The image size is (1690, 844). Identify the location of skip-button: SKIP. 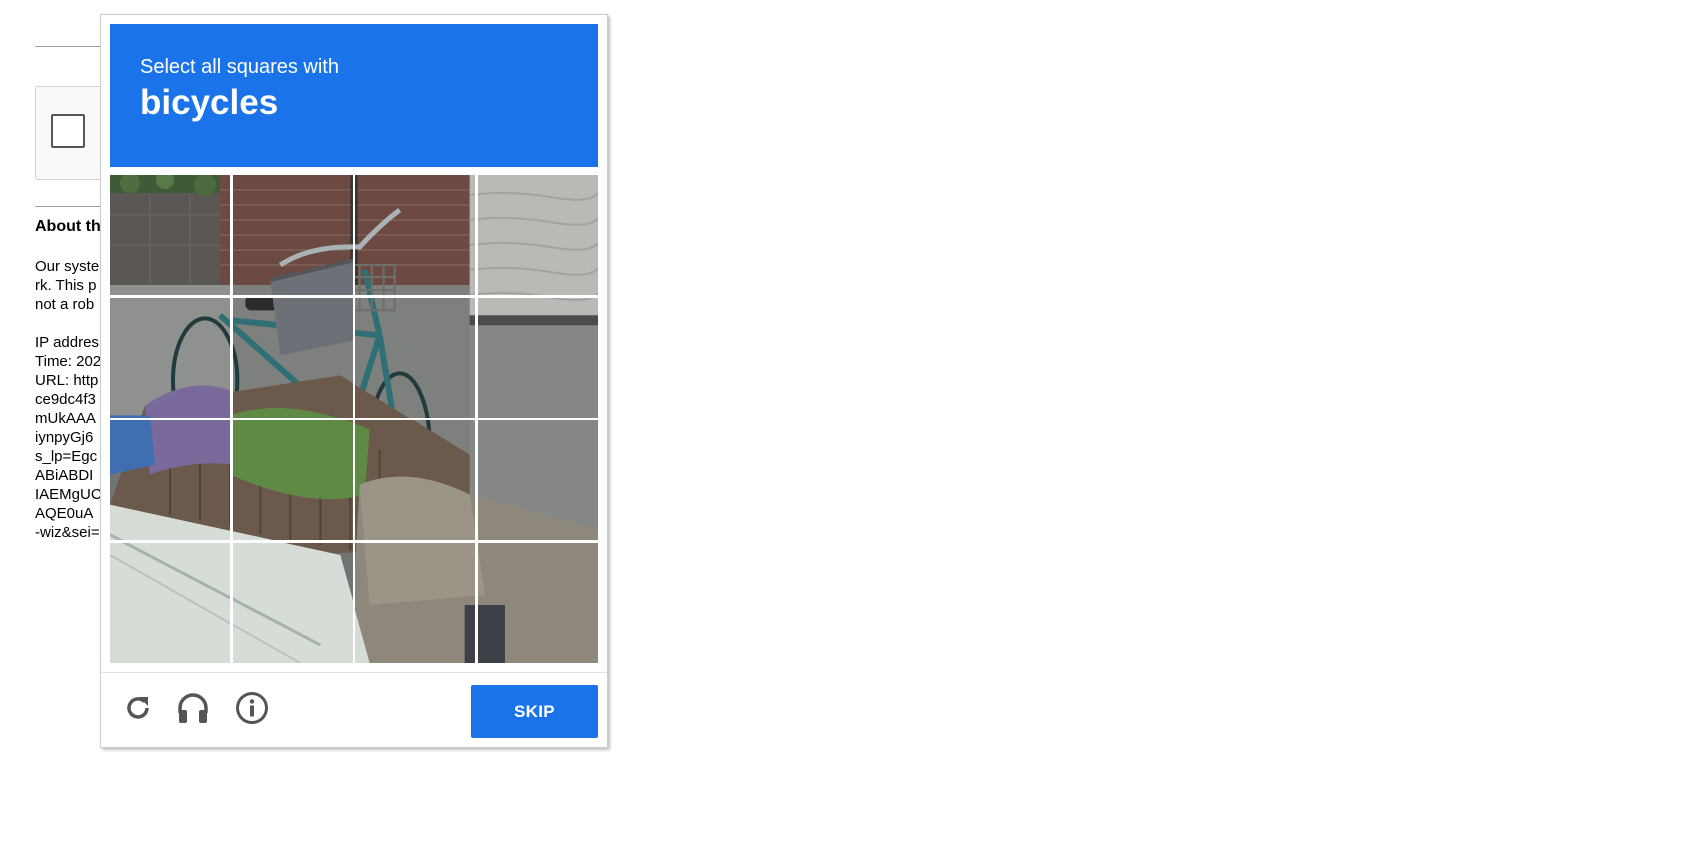
(534, 711).